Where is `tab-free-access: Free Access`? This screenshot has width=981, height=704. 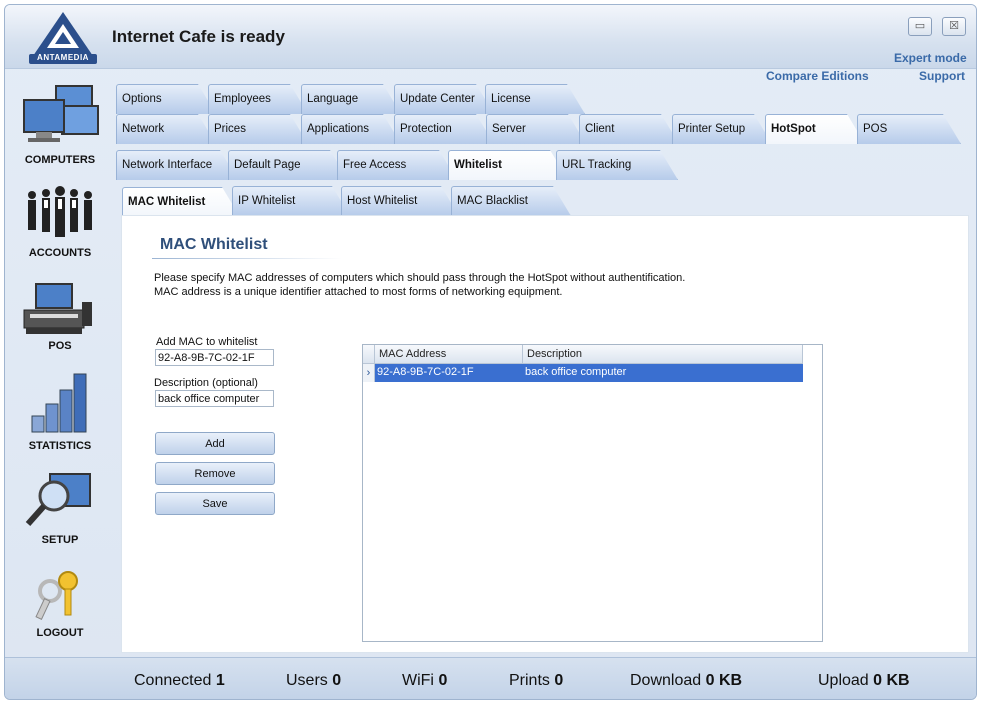
tab-free-access: Free Access is located at coordinates (397, 165).